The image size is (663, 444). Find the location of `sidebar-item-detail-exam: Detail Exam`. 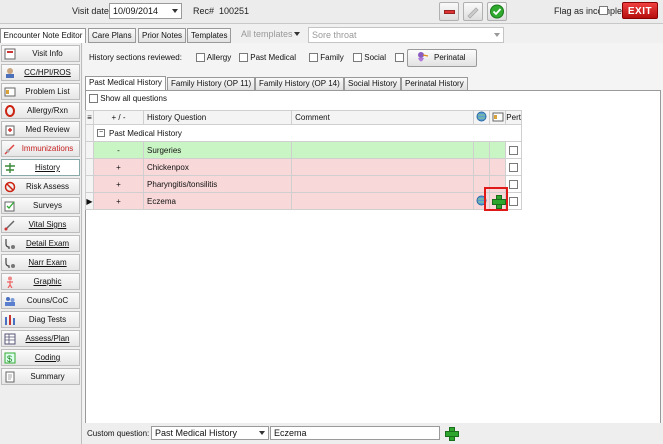

sidebar-item-detail-exam: Detail Exam is located at coordinates (40, 243).